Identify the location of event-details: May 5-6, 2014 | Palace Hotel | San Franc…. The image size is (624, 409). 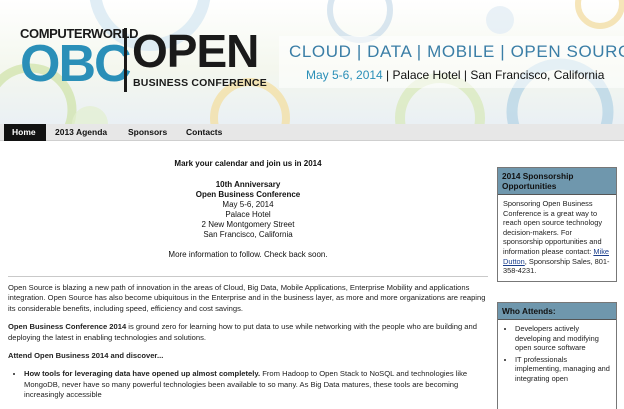
(455, 75).